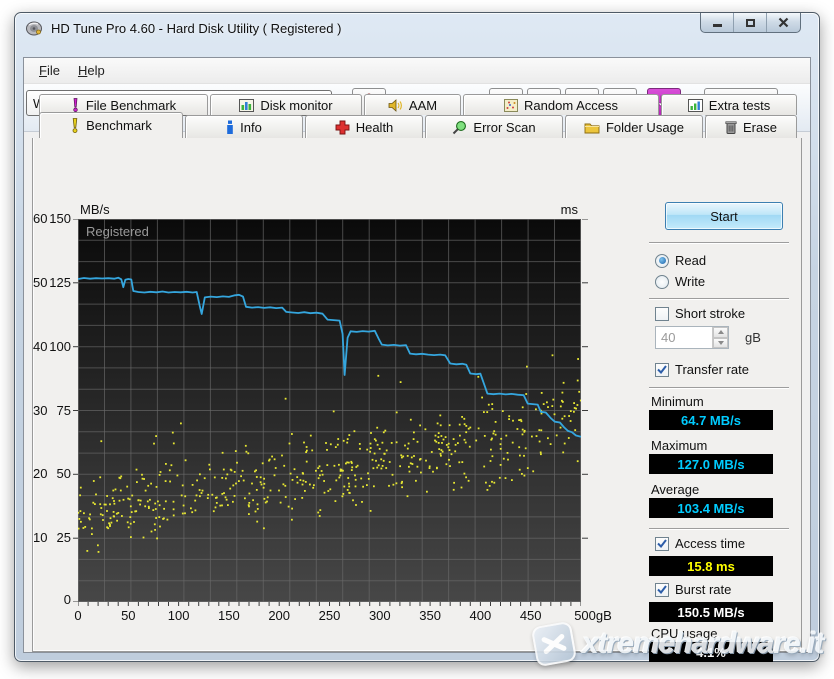 This screenshot has height=679, width=834. I want to click on read-label: Read, so click(691, 260).